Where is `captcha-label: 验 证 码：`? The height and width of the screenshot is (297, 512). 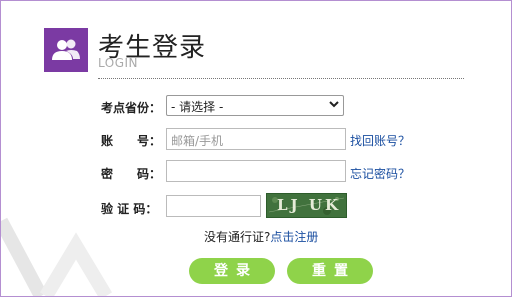
captcha-label: 验 证 码： is located at coordinates (129, 209).